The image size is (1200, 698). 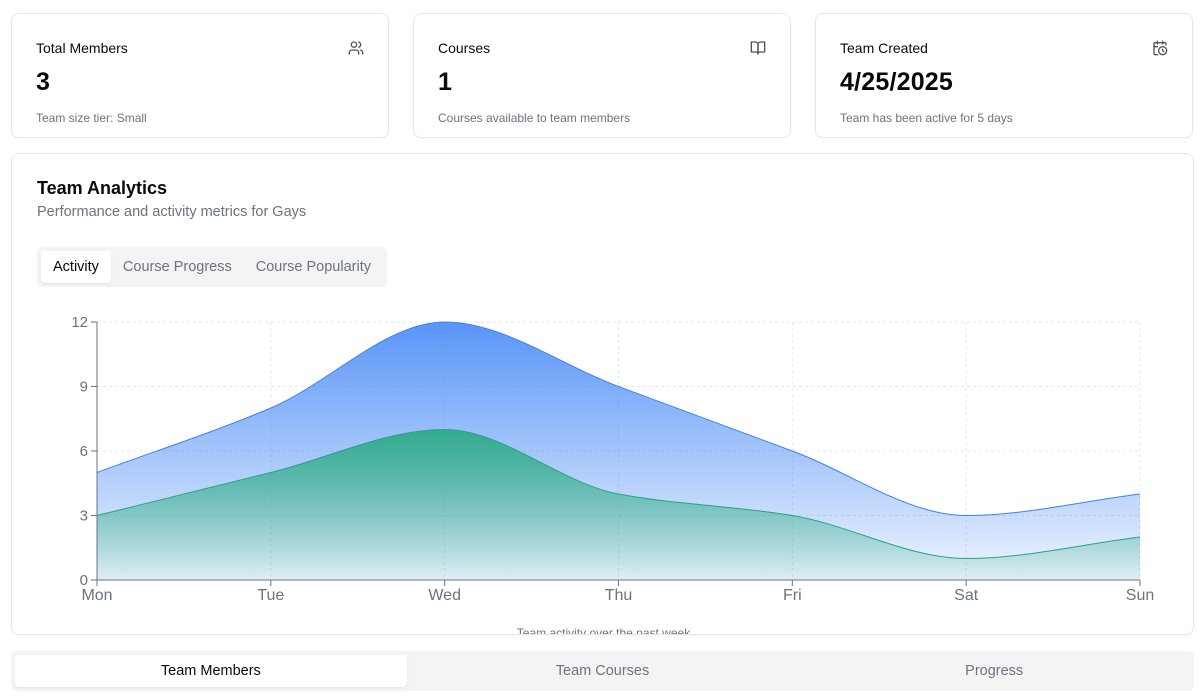 What do you see at coordinates (1140, 595) in the screenshot?
I see `x-tick-label: Sun` at bounding box center [1140, 595].